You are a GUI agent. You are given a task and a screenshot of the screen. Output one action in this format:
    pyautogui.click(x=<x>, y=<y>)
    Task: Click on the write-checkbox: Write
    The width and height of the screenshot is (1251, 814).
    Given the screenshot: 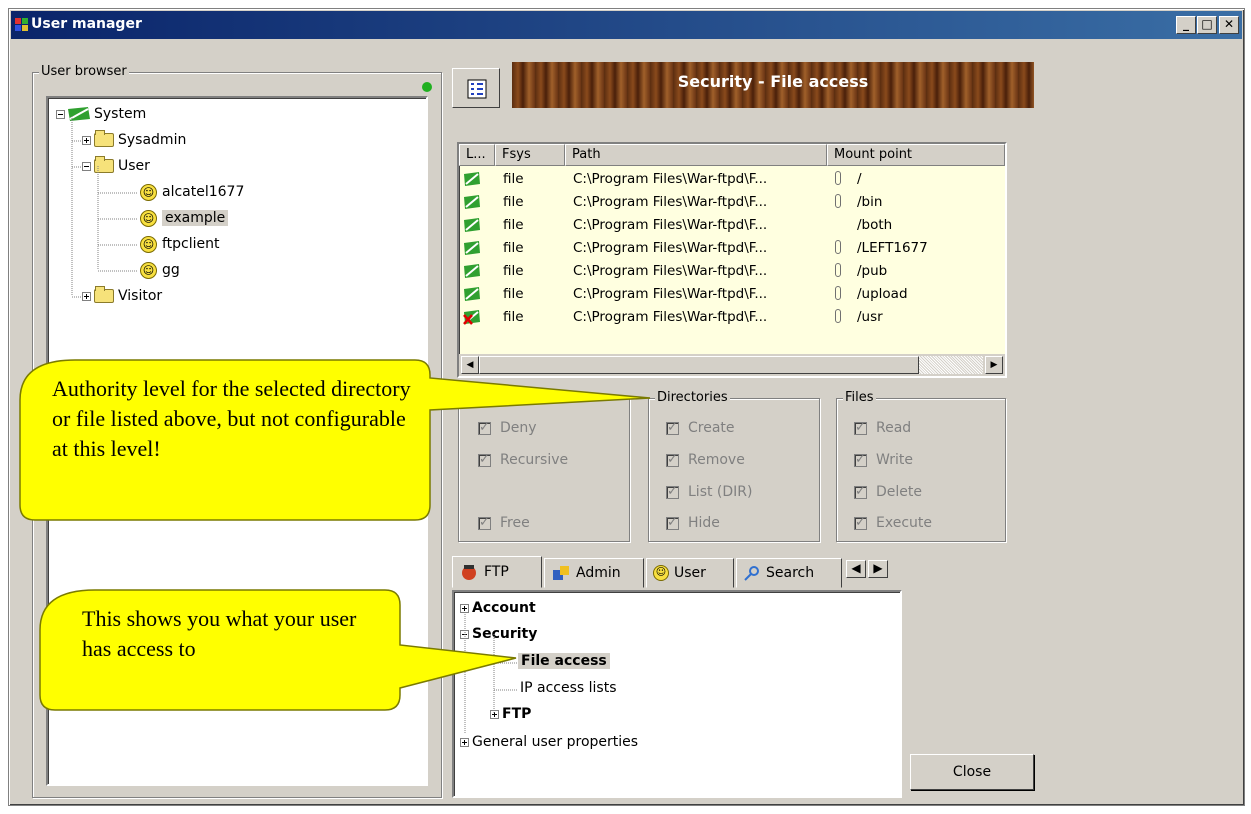 What is the action you would take?
    pyautogui.click(x=883, y=460)
    